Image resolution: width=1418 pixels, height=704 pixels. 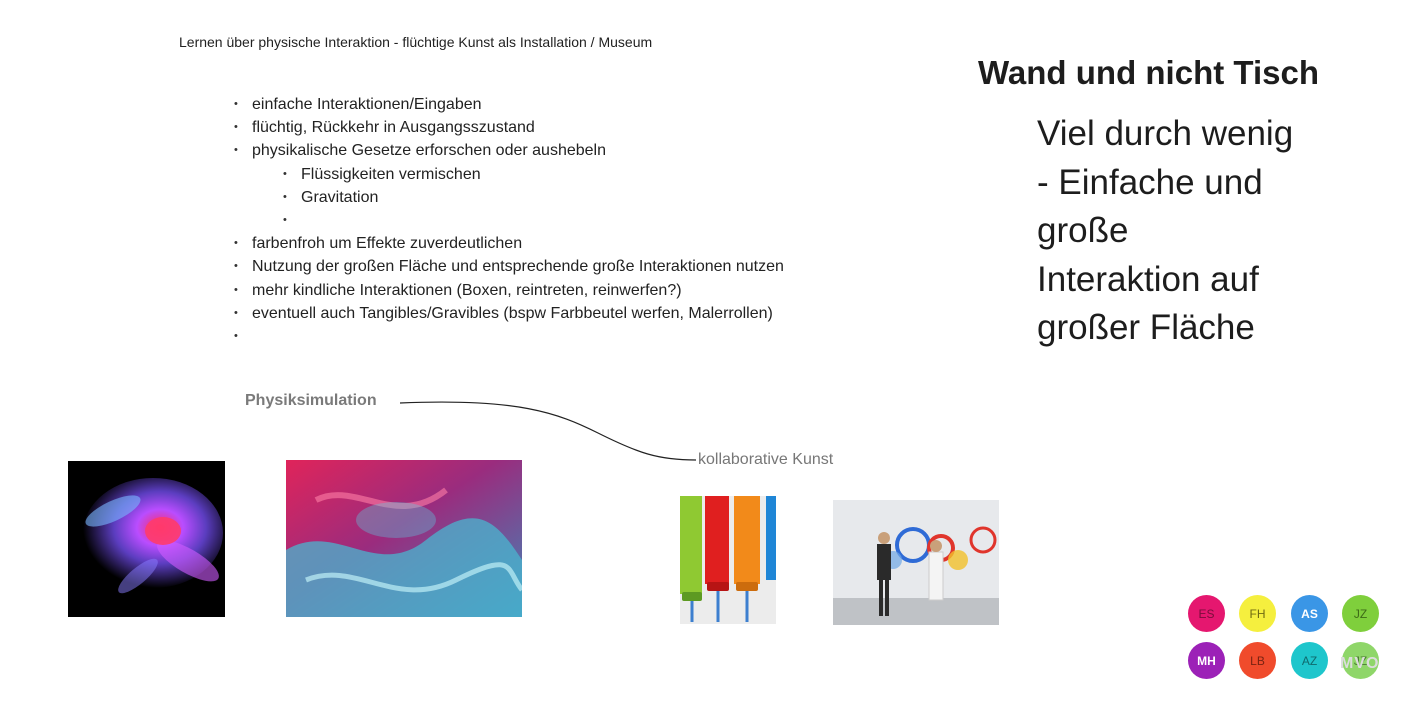 What do you see at coordinates (508, 243) in the screenshot?
I see `list-item: farbenfroh um Effekte zuverdeutlichen` at bounding box center [508, 243].